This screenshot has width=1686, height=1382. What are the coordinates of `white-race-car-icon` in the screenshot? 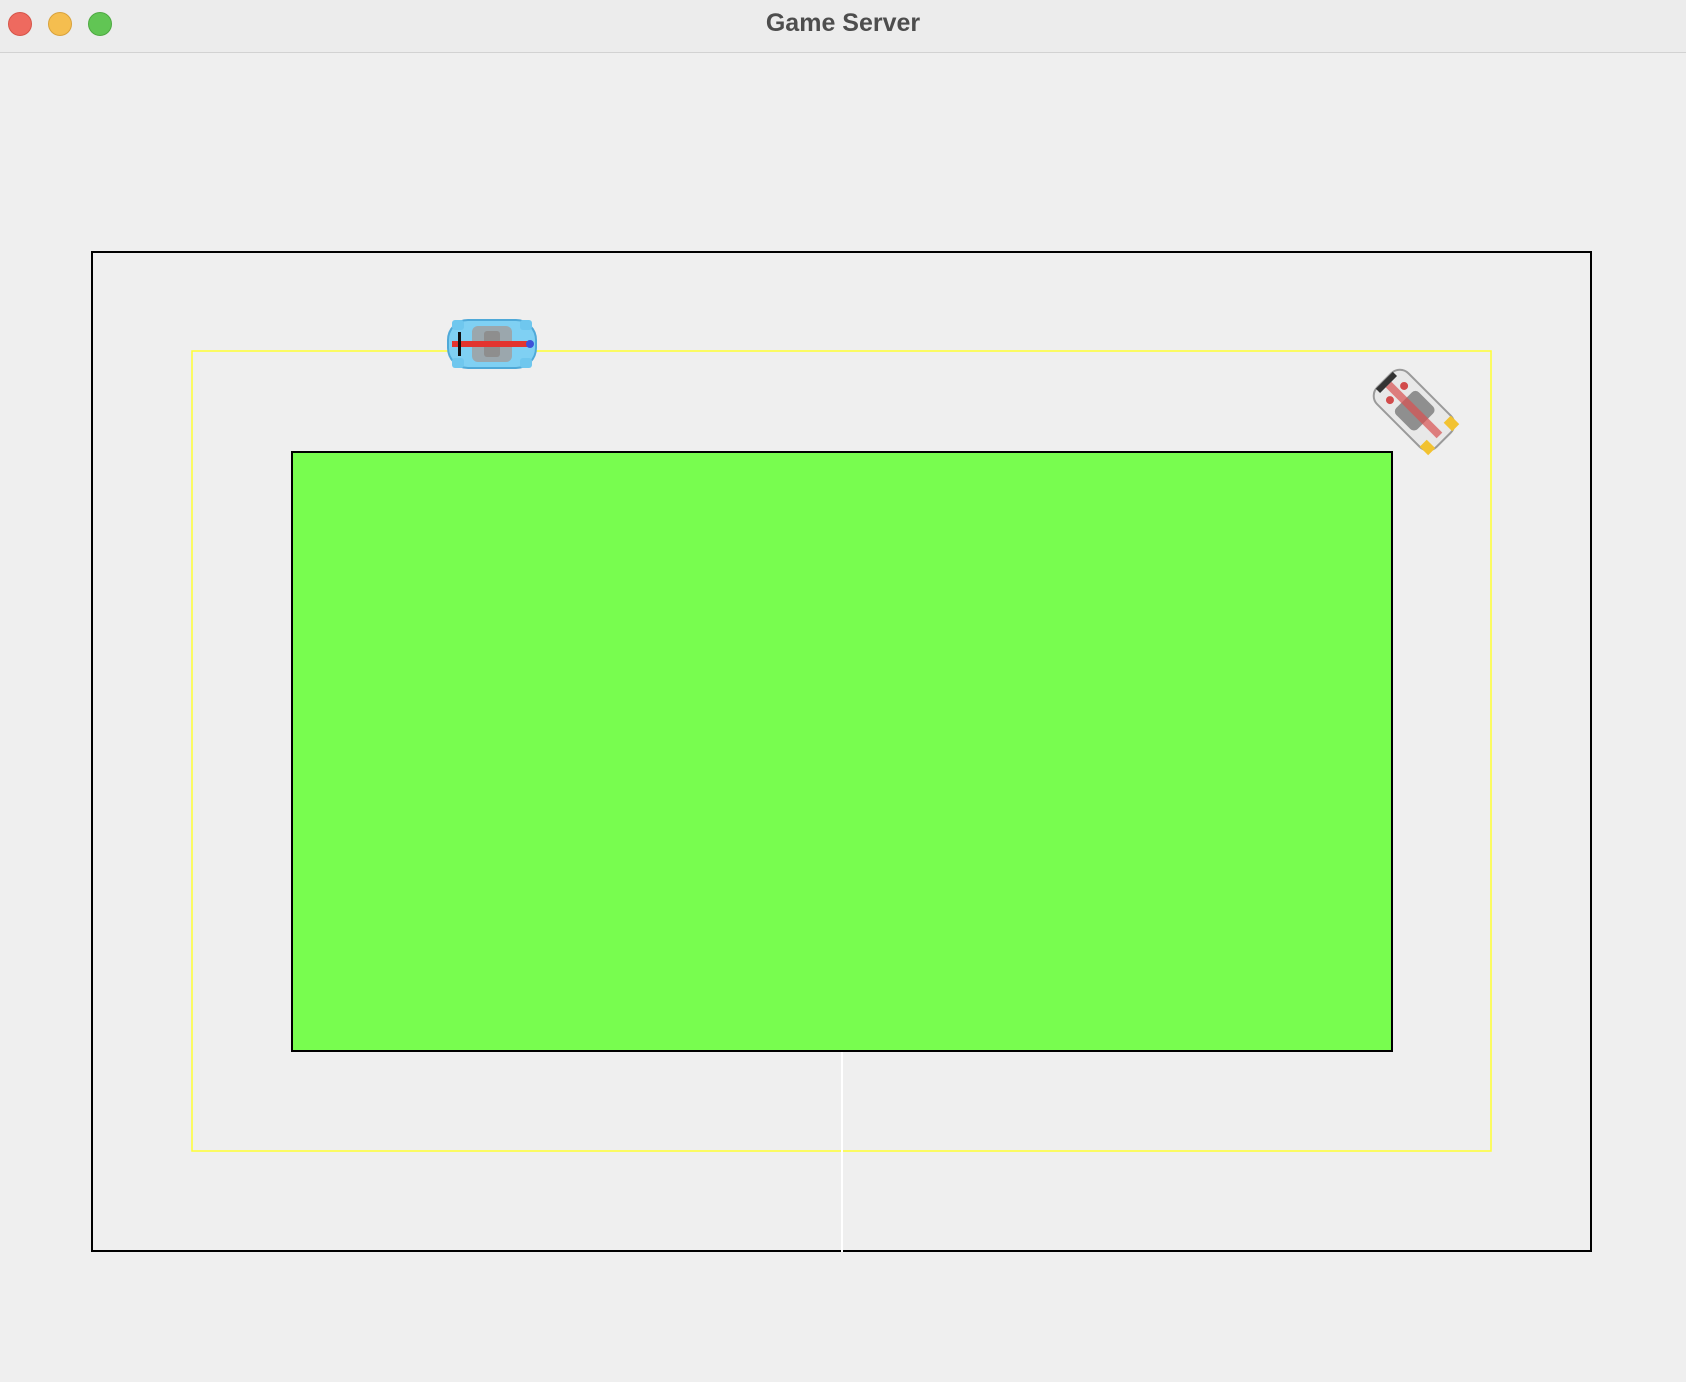 It's located at (1416, 412).